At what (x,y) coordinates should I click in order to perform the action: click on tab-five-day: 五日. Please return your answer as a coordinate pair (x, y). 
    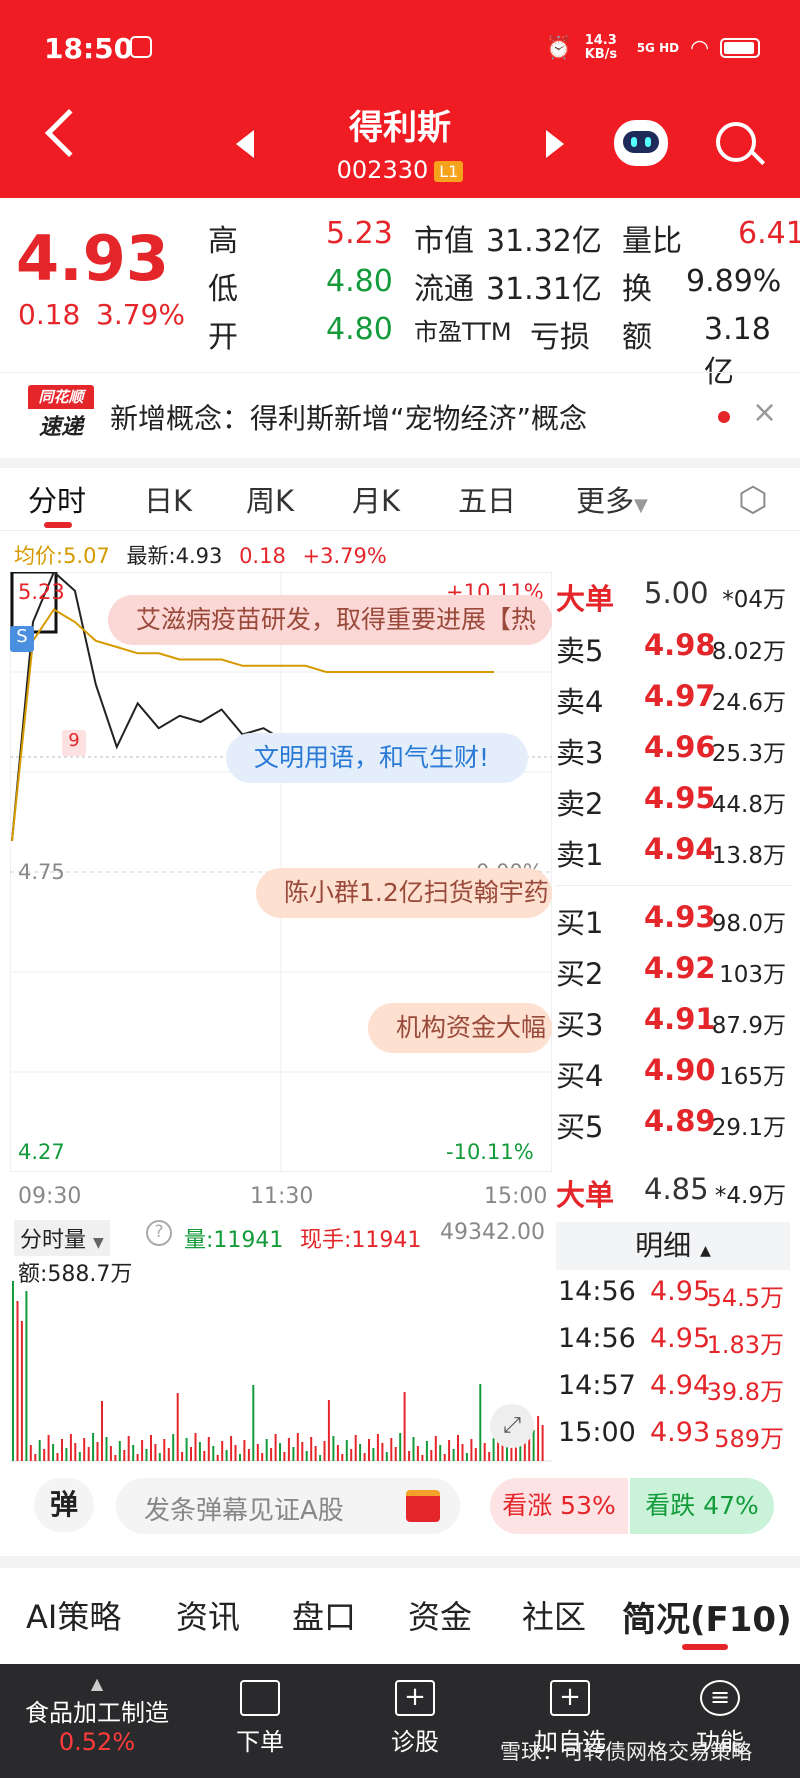
    Looking at the image, I should click on (487, 499).